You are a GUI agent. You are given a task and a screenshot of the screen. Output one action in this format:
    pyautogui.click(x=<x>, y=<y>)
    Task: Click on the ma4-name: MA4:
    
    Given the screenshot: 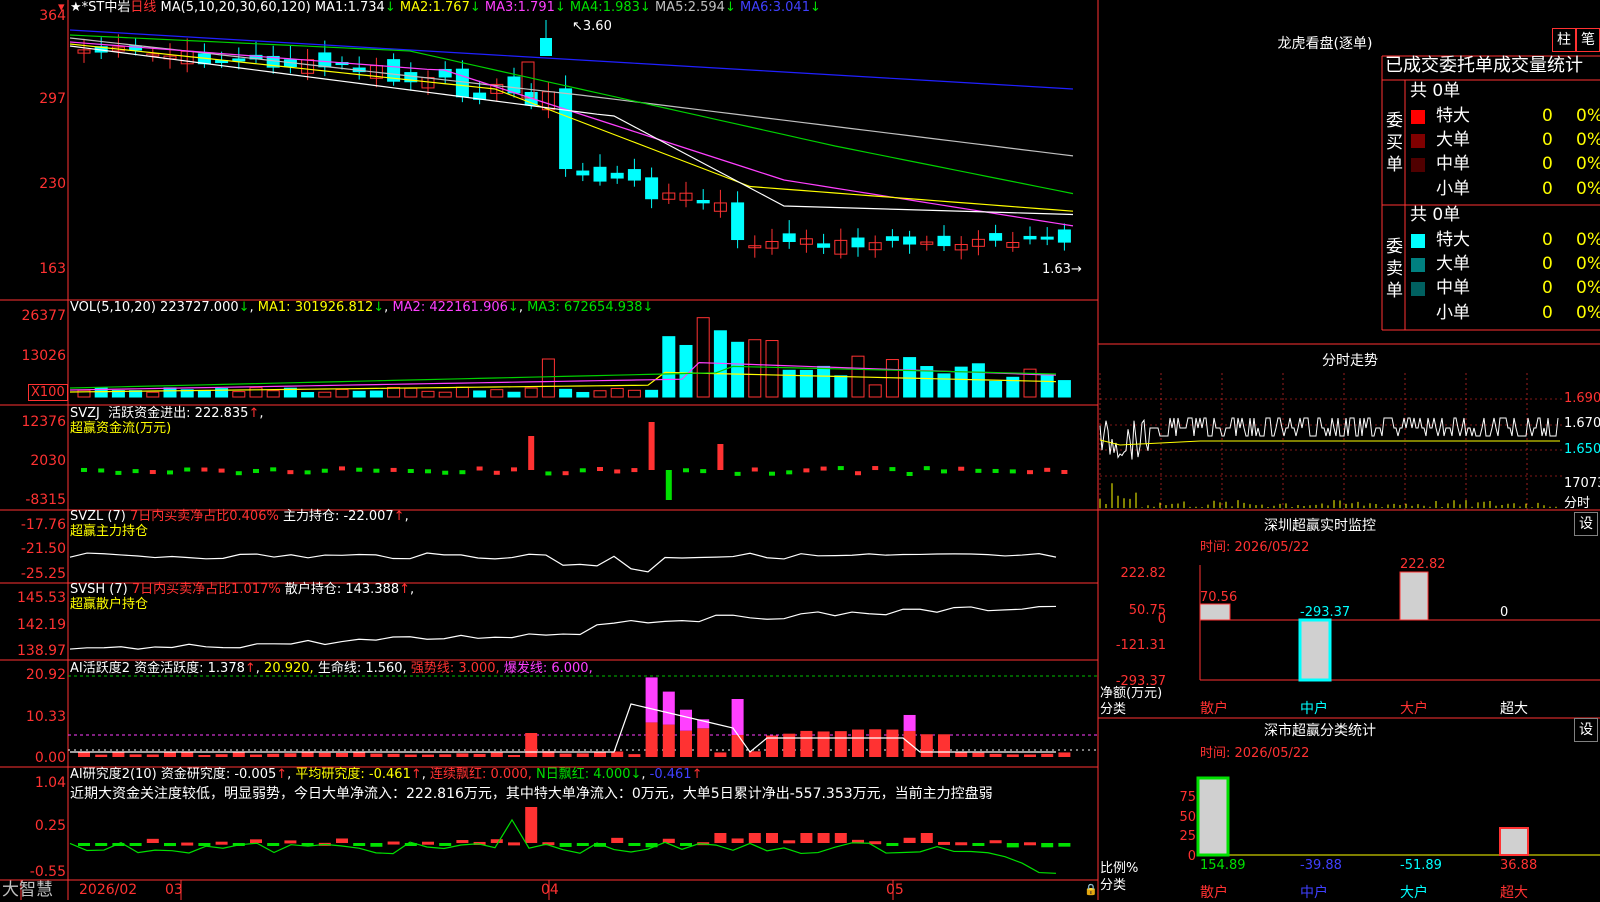 What is the action you would take?
    pyautogui.click(x=586, y=7)
    